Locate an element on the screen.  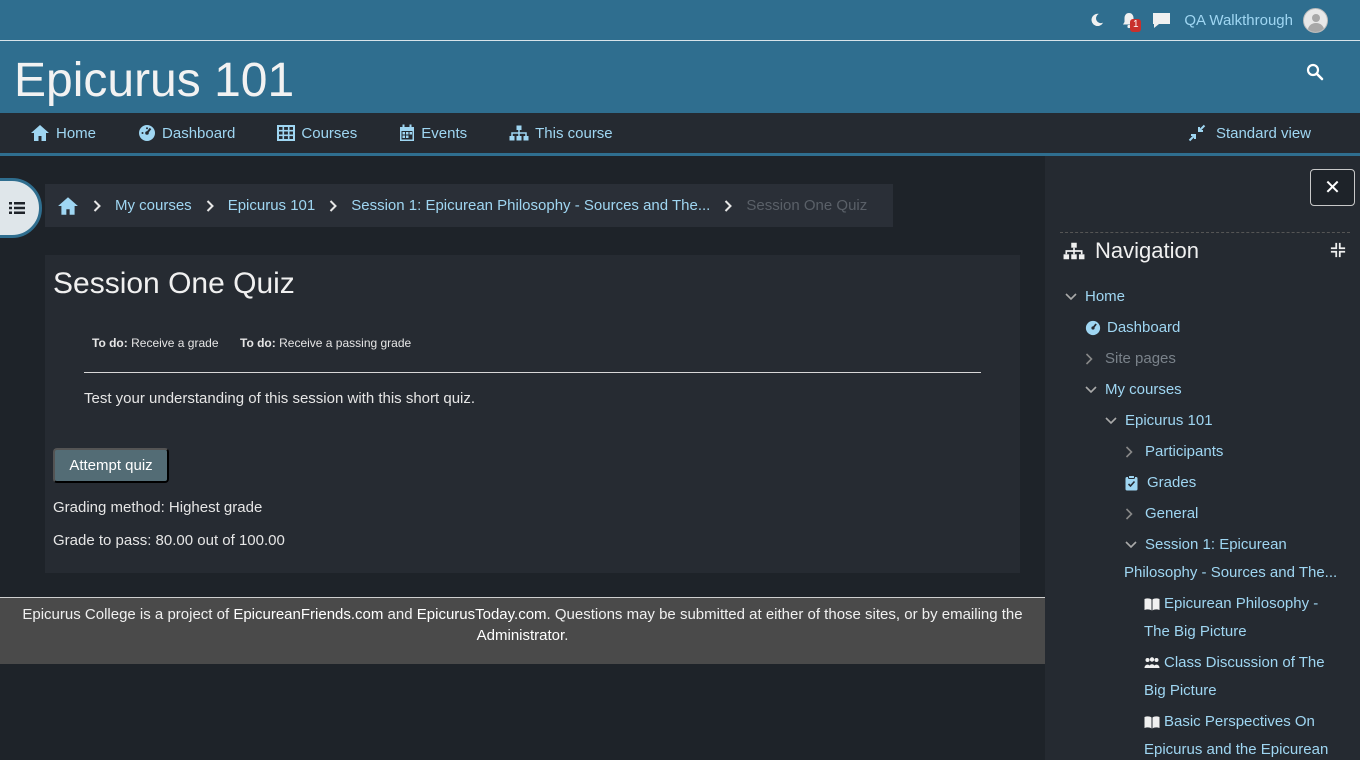
footer-link-epicureanfriends: EpicureanFriends.com is located at coordinates (308, 614).